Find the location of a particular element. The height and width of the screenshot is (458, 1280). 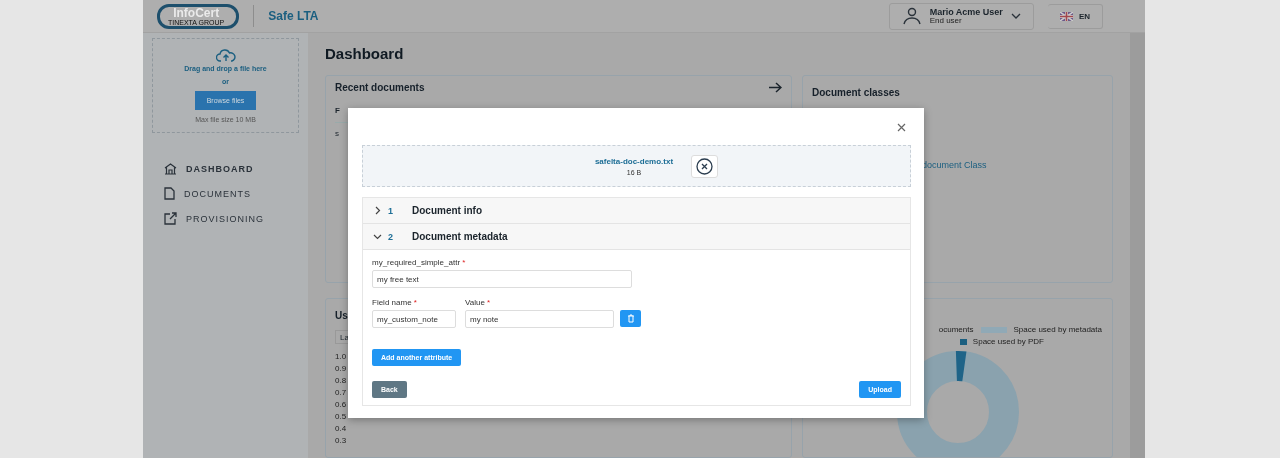

axis-label: 0.5 is located at coordinates (341, 416).